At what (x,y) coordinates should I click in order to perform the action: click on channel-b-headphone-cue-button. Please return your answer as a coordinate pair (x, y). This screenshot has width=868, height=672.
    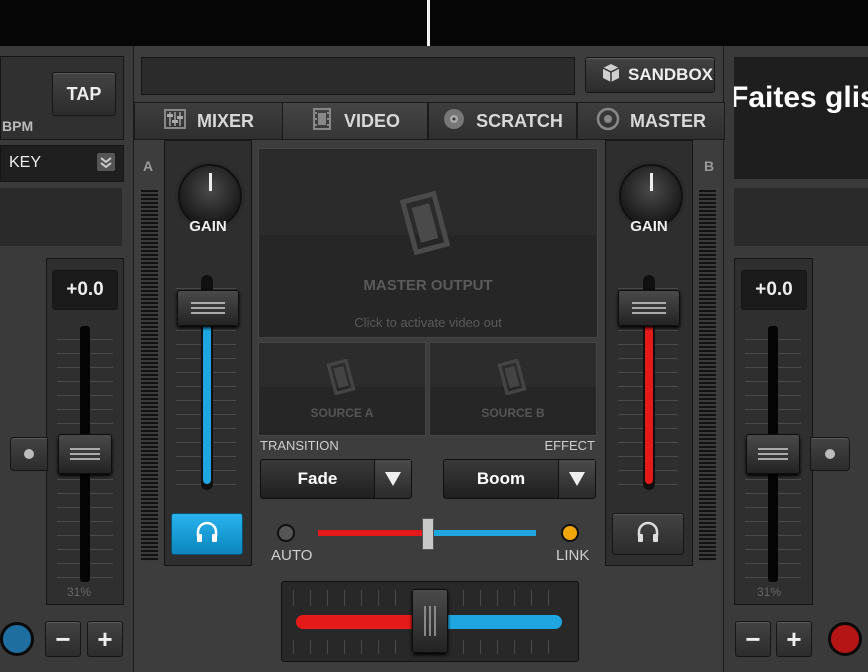
    Looking at the image, I should click on (648, 534).